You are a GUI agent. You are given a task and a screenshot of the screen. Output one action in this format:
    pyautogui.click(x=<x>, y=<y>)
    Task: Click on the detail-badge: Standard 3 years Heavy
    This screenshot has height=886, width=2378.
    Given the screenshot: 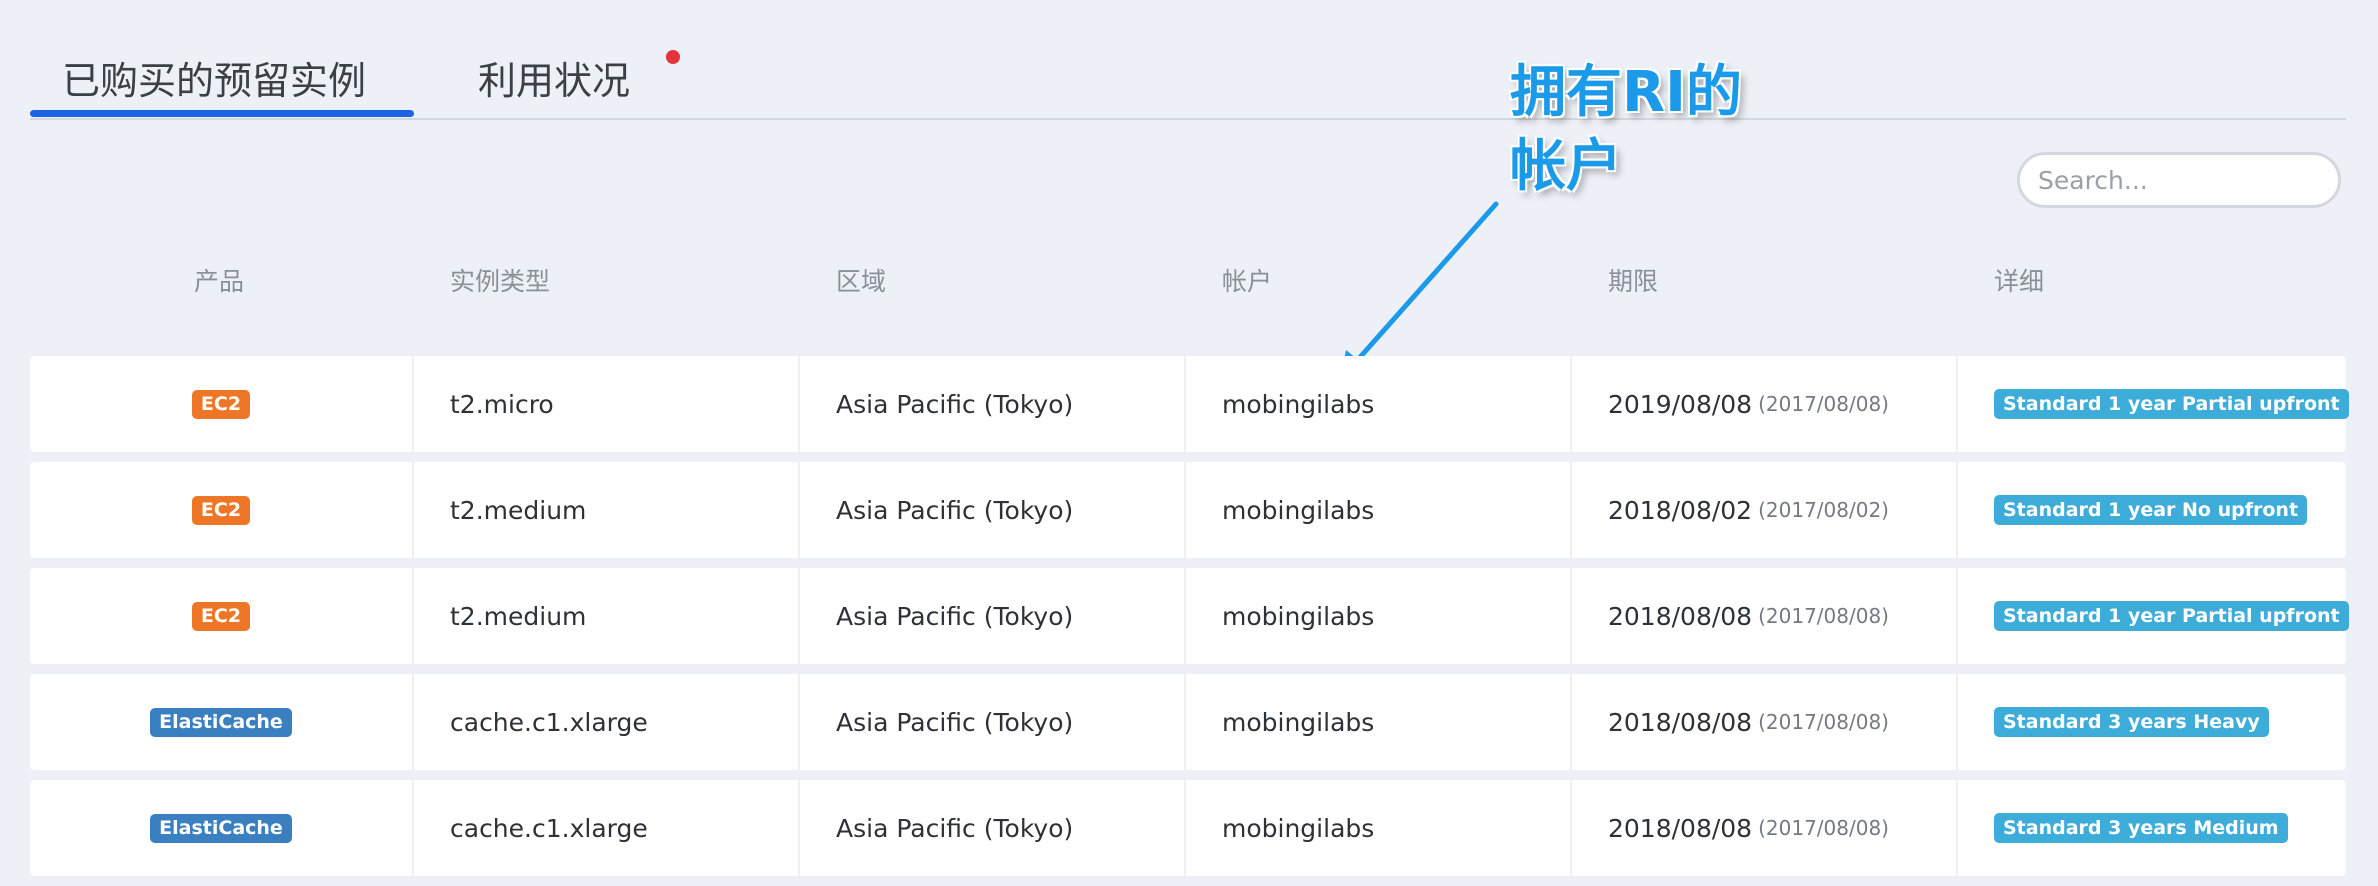 What is the action you would take?
    pyautogui.click(x=2131, y=722)
    